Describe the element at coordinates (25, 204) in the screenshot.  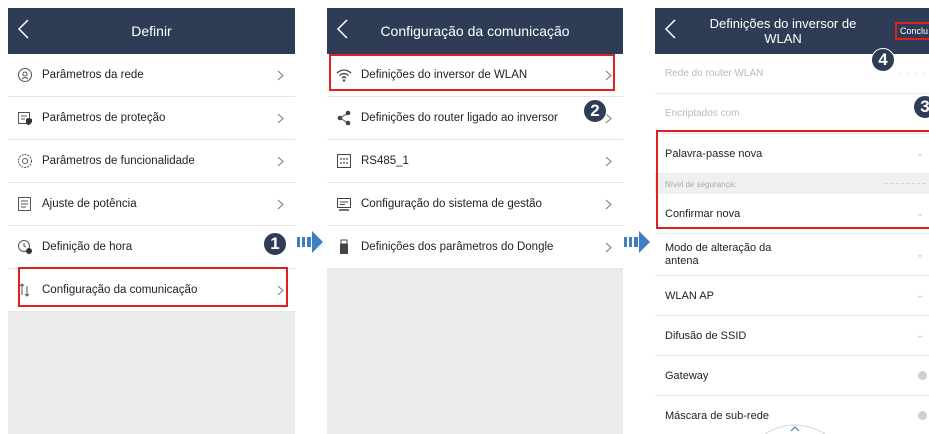
I see `power-adjust-icon` at that location.